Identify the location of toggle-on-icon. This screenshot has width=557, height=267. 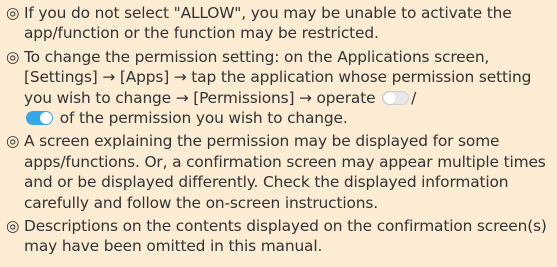
(39, 118).